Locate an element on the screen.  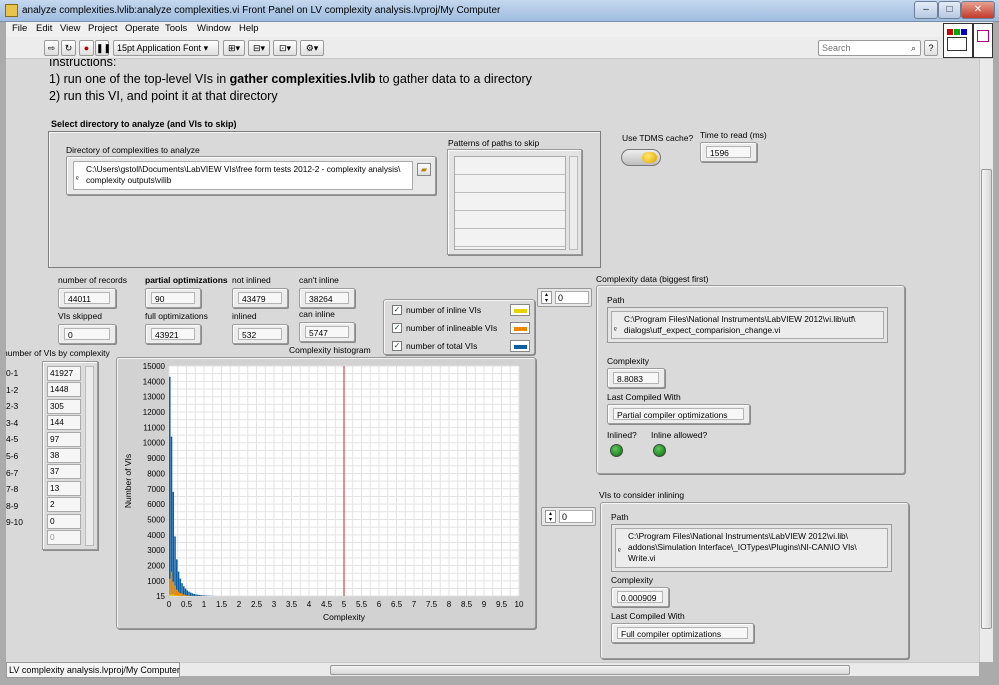
run-arrow-icon: ⇨ is located at coordinates (51, 48).